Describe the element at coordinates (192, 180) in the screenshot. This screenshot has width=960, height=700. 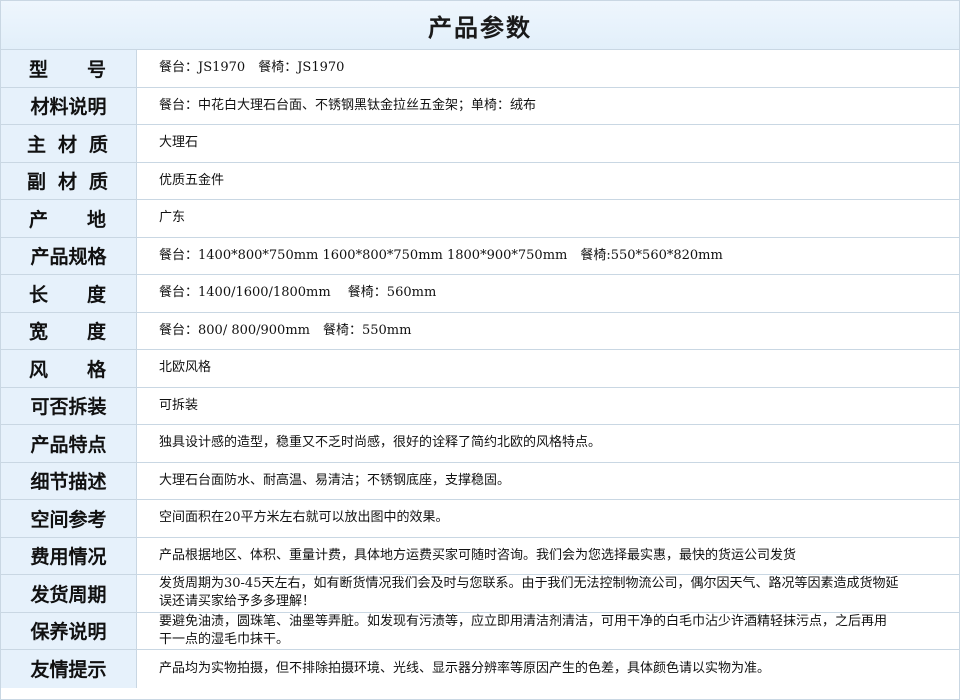
I see `row-value: 优质五金件` at that location.